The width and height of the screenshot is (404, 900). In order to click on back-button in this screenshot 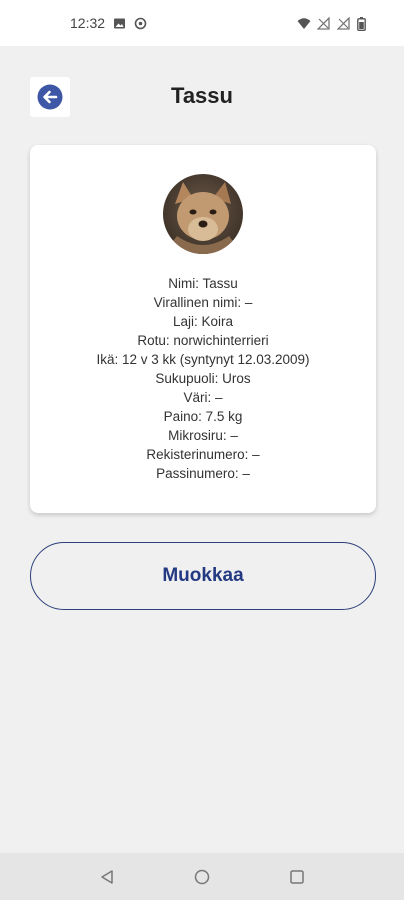, I will do `click(50, 97)`.